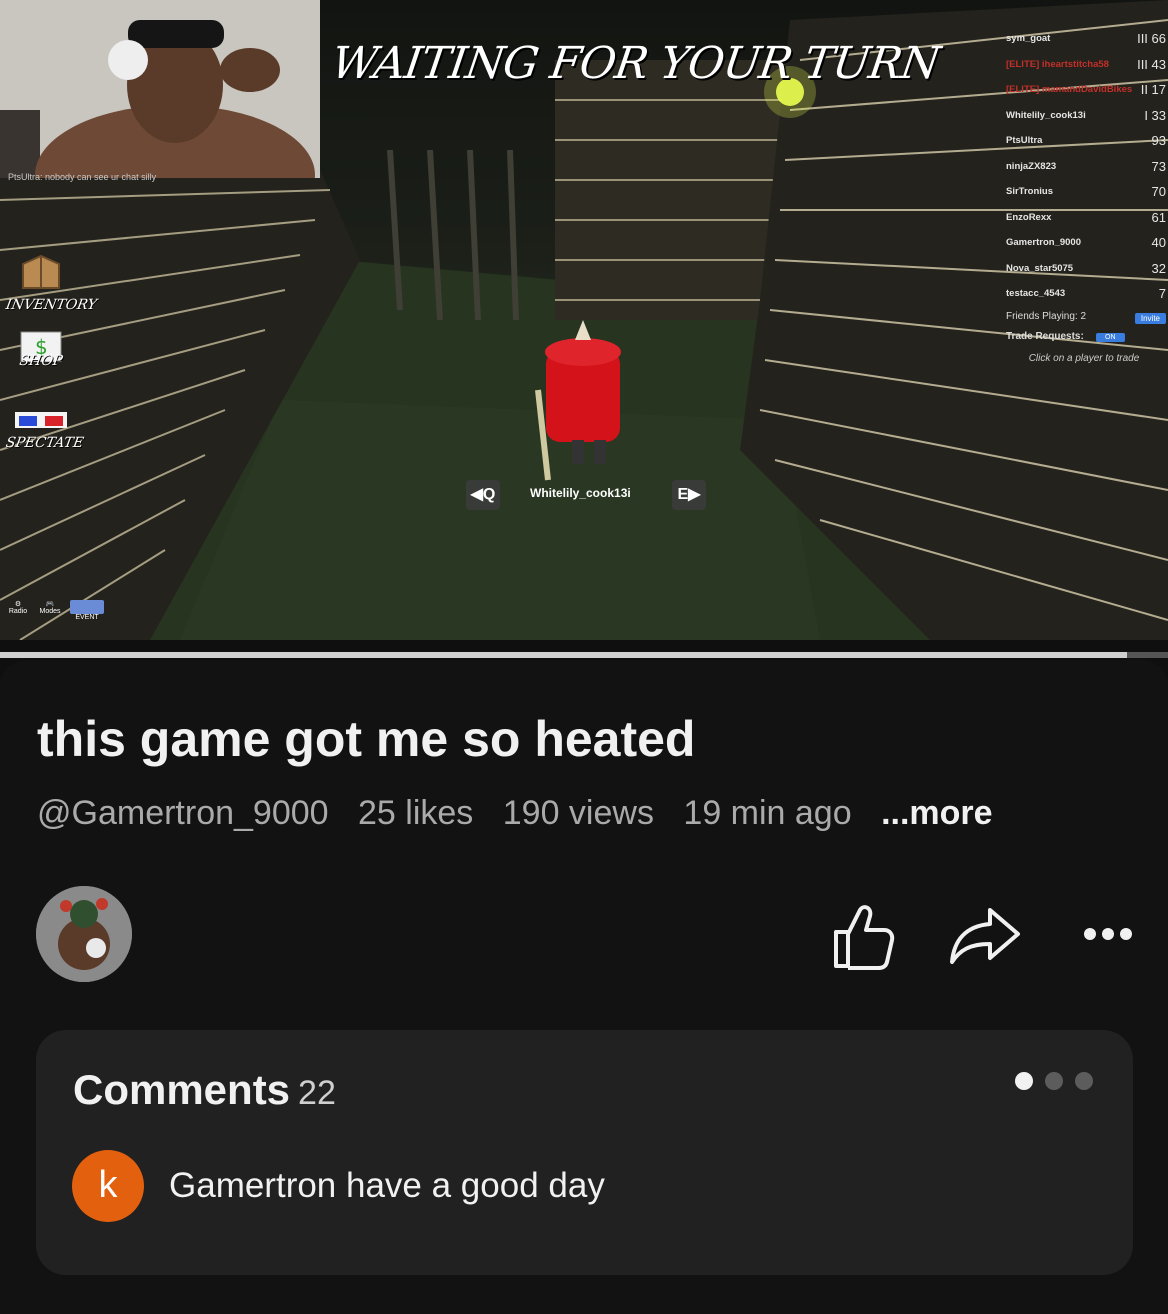 This screenshot has width=1168, height=1314. What do you see at coordinates (51, 305) in the screenshot?
I see `inventory-label: INVENTORY` at bounding box center [51, 305].